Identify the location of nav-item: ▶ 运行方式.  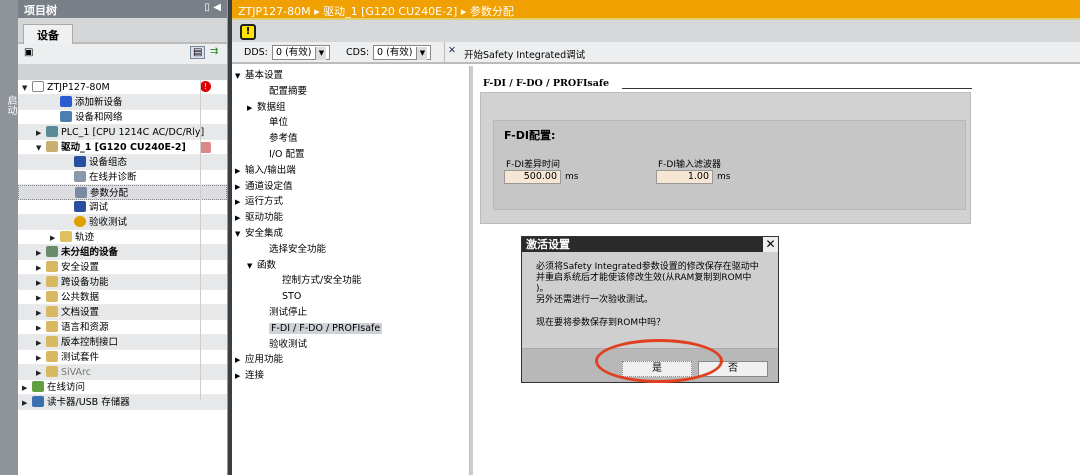
(352, 202).